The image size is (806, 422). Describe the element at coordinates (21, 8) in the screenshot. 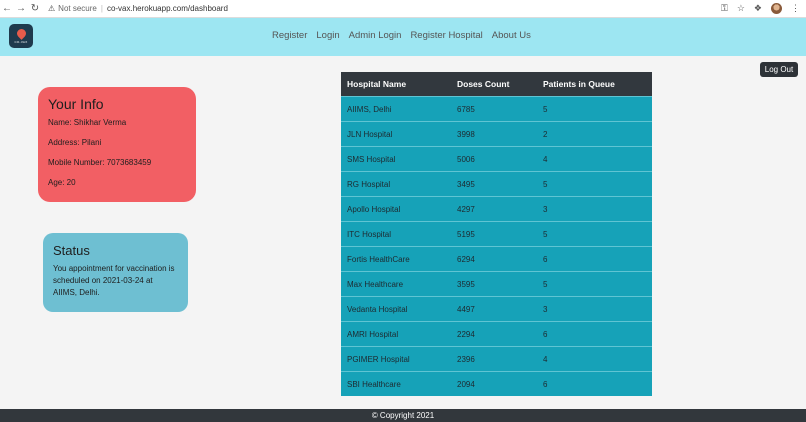

I see `forward-arrow-icon: →` at that location.